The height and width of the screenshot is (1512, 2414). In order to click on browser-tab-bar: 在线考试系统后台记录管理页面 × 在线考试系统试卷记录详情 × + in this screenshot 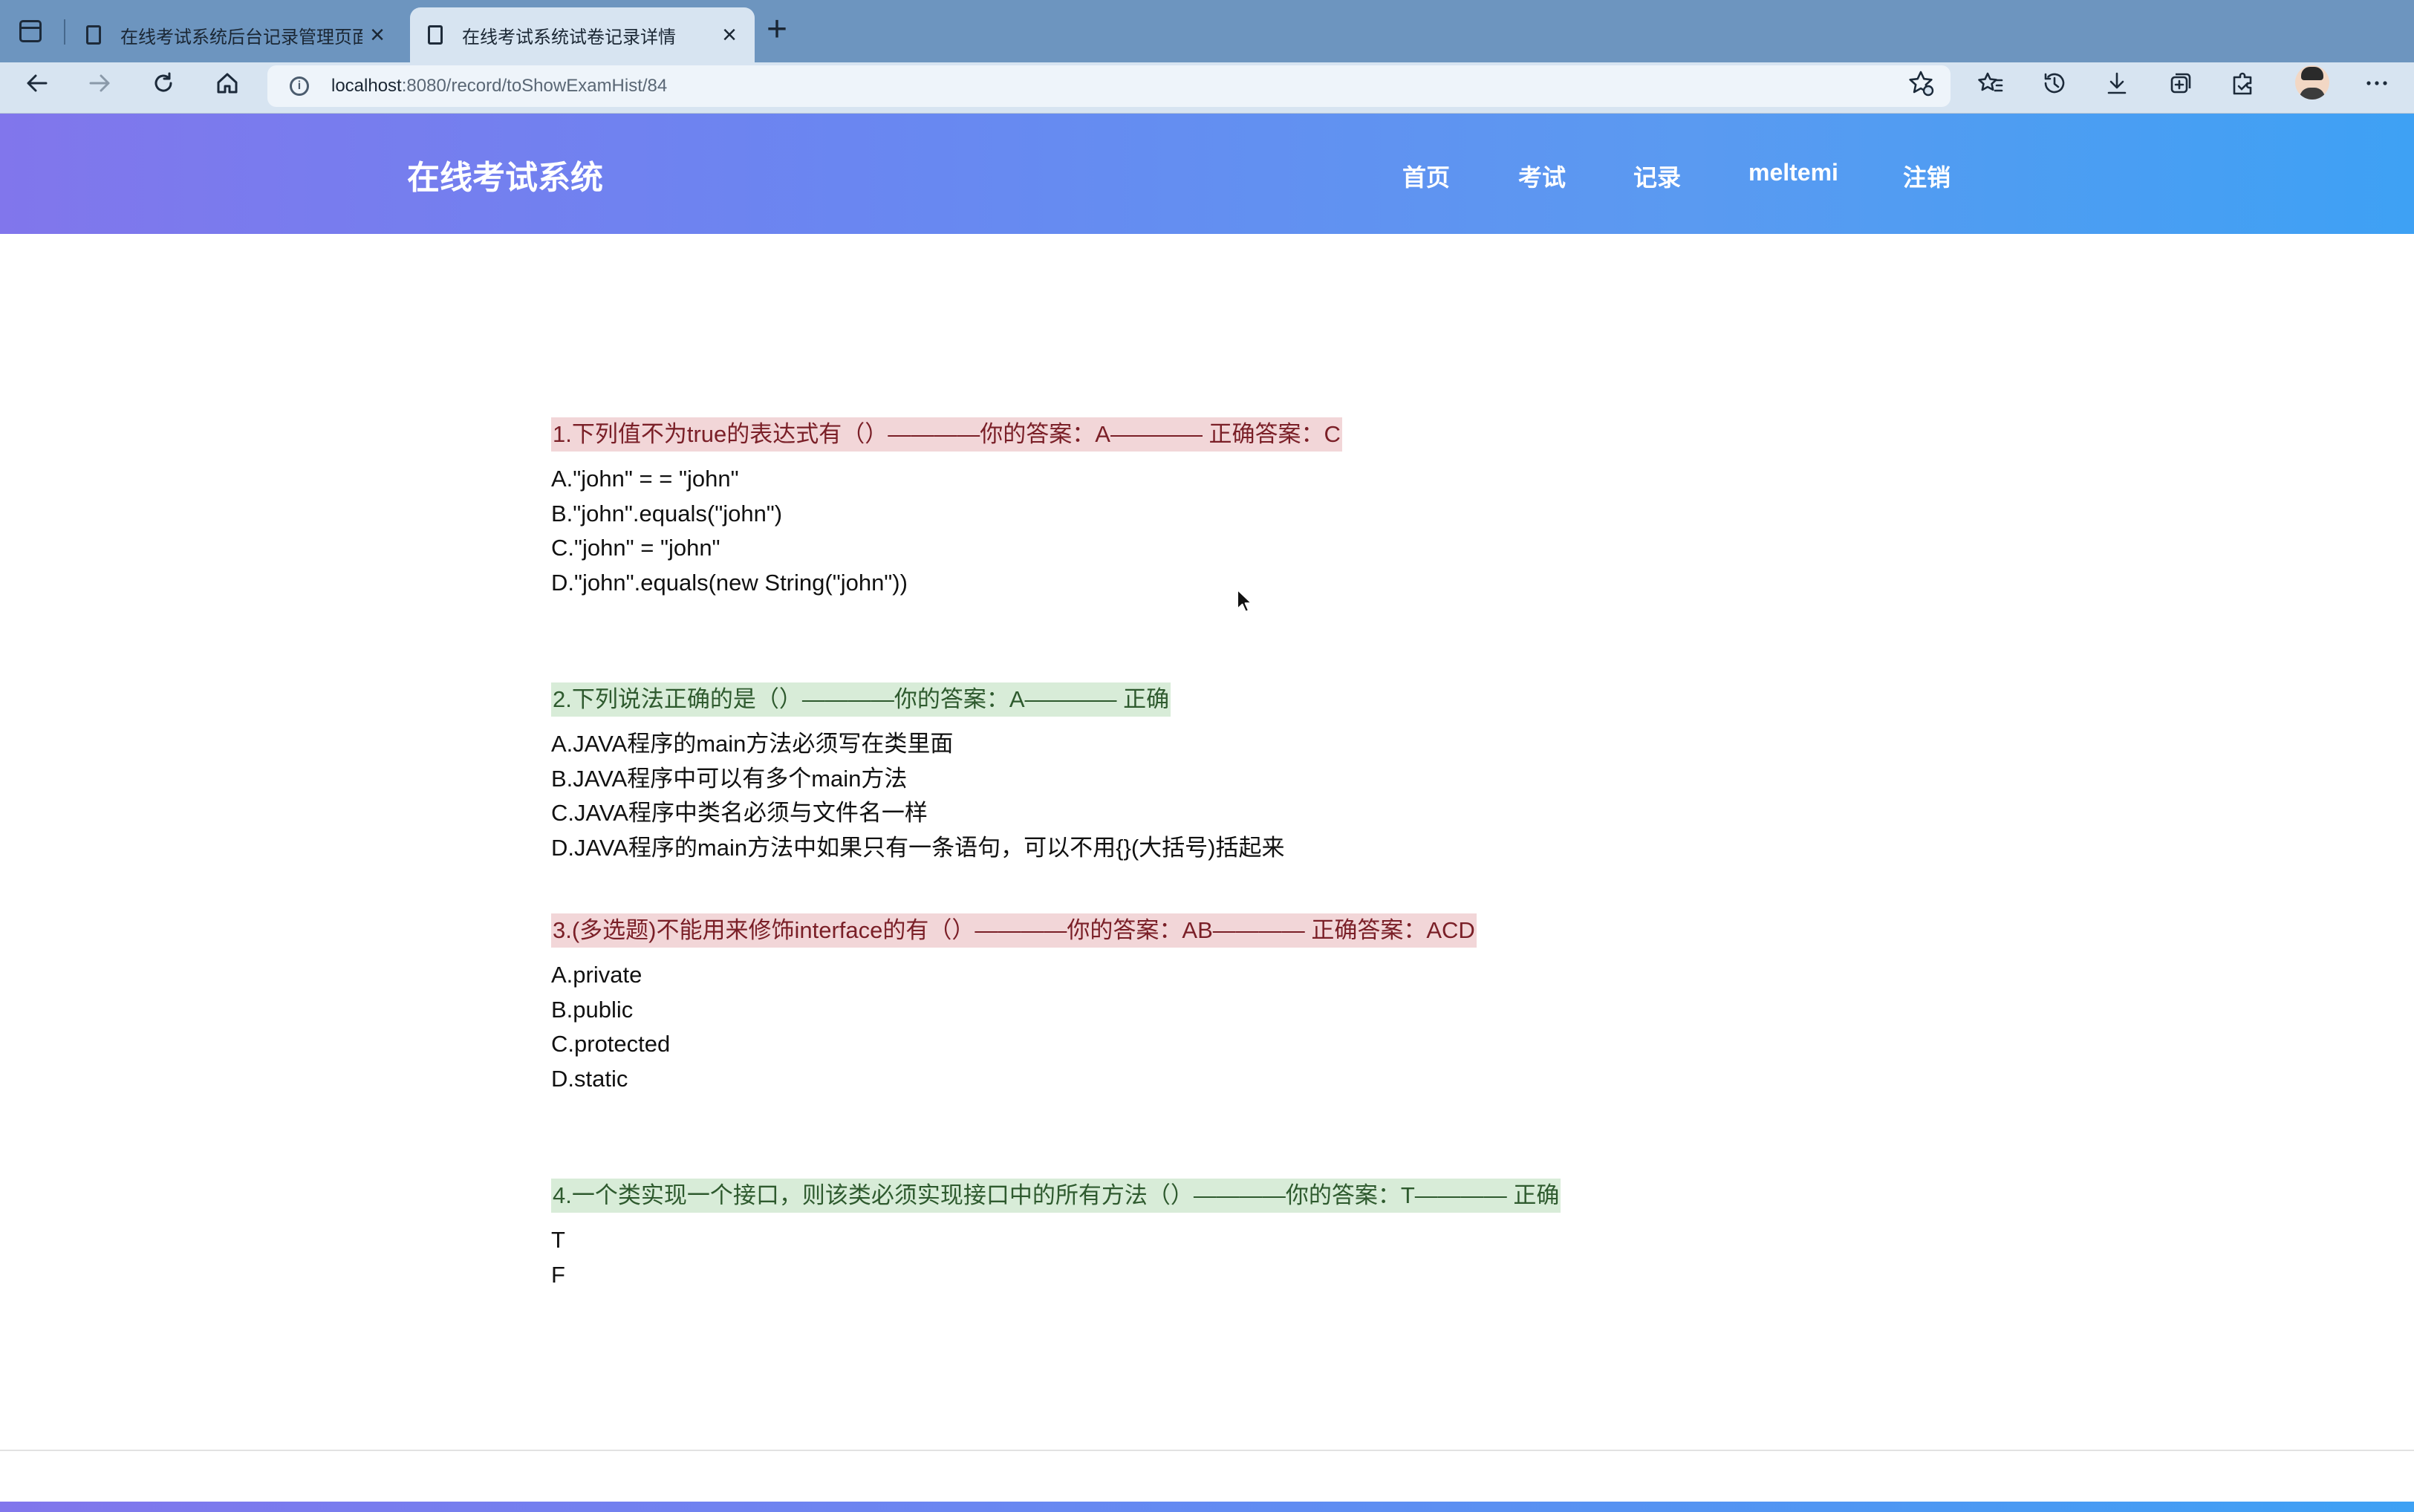, I will do `click(1207, 31)`.